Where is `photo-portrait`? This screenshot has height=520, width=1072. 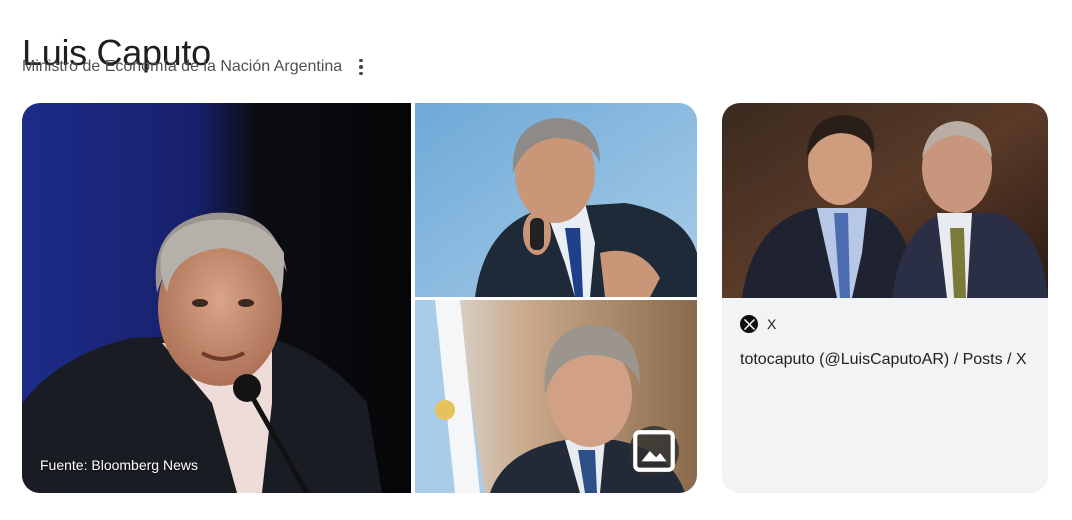
photo-portrait is located at coordinates (556, 396).